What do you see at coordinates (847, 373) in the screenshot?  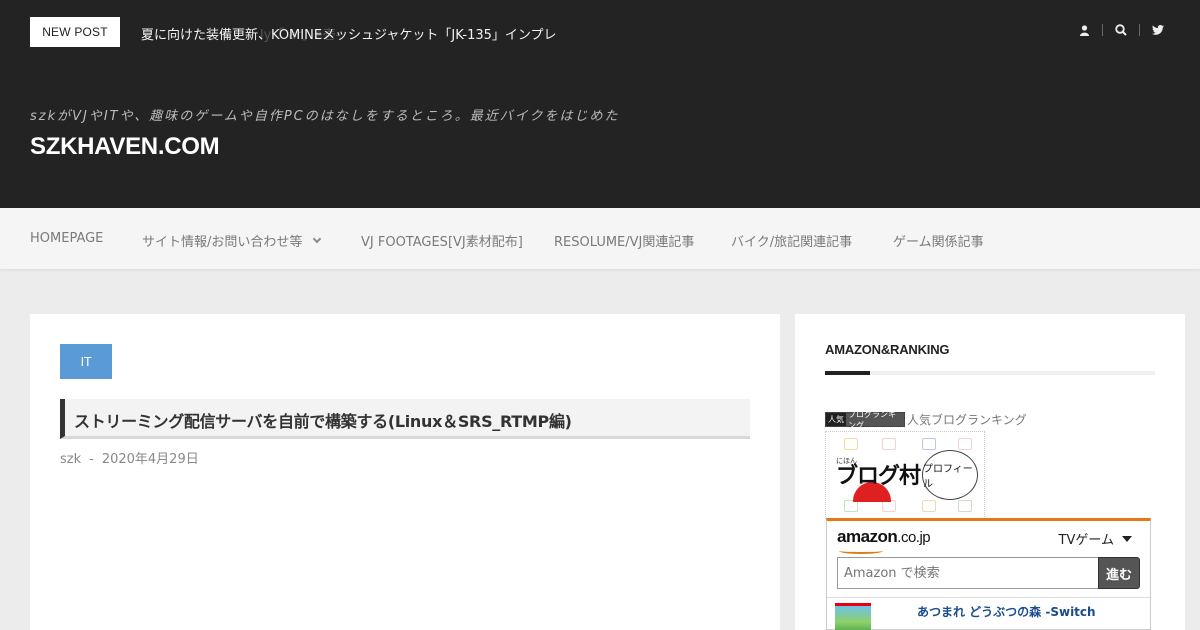 I see `widget-title-accent` at bounding box center [847, 373].